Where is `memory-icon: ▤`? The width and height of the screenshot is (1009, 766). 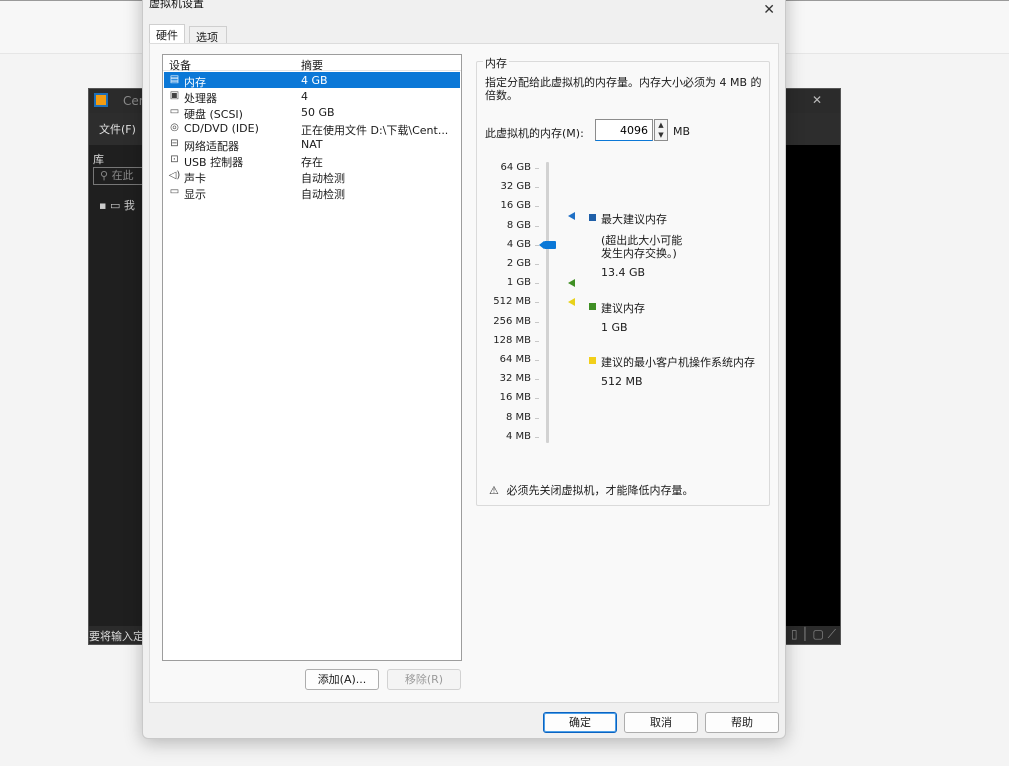
memory-icon: ▤ is located at coordinates (174, 79).